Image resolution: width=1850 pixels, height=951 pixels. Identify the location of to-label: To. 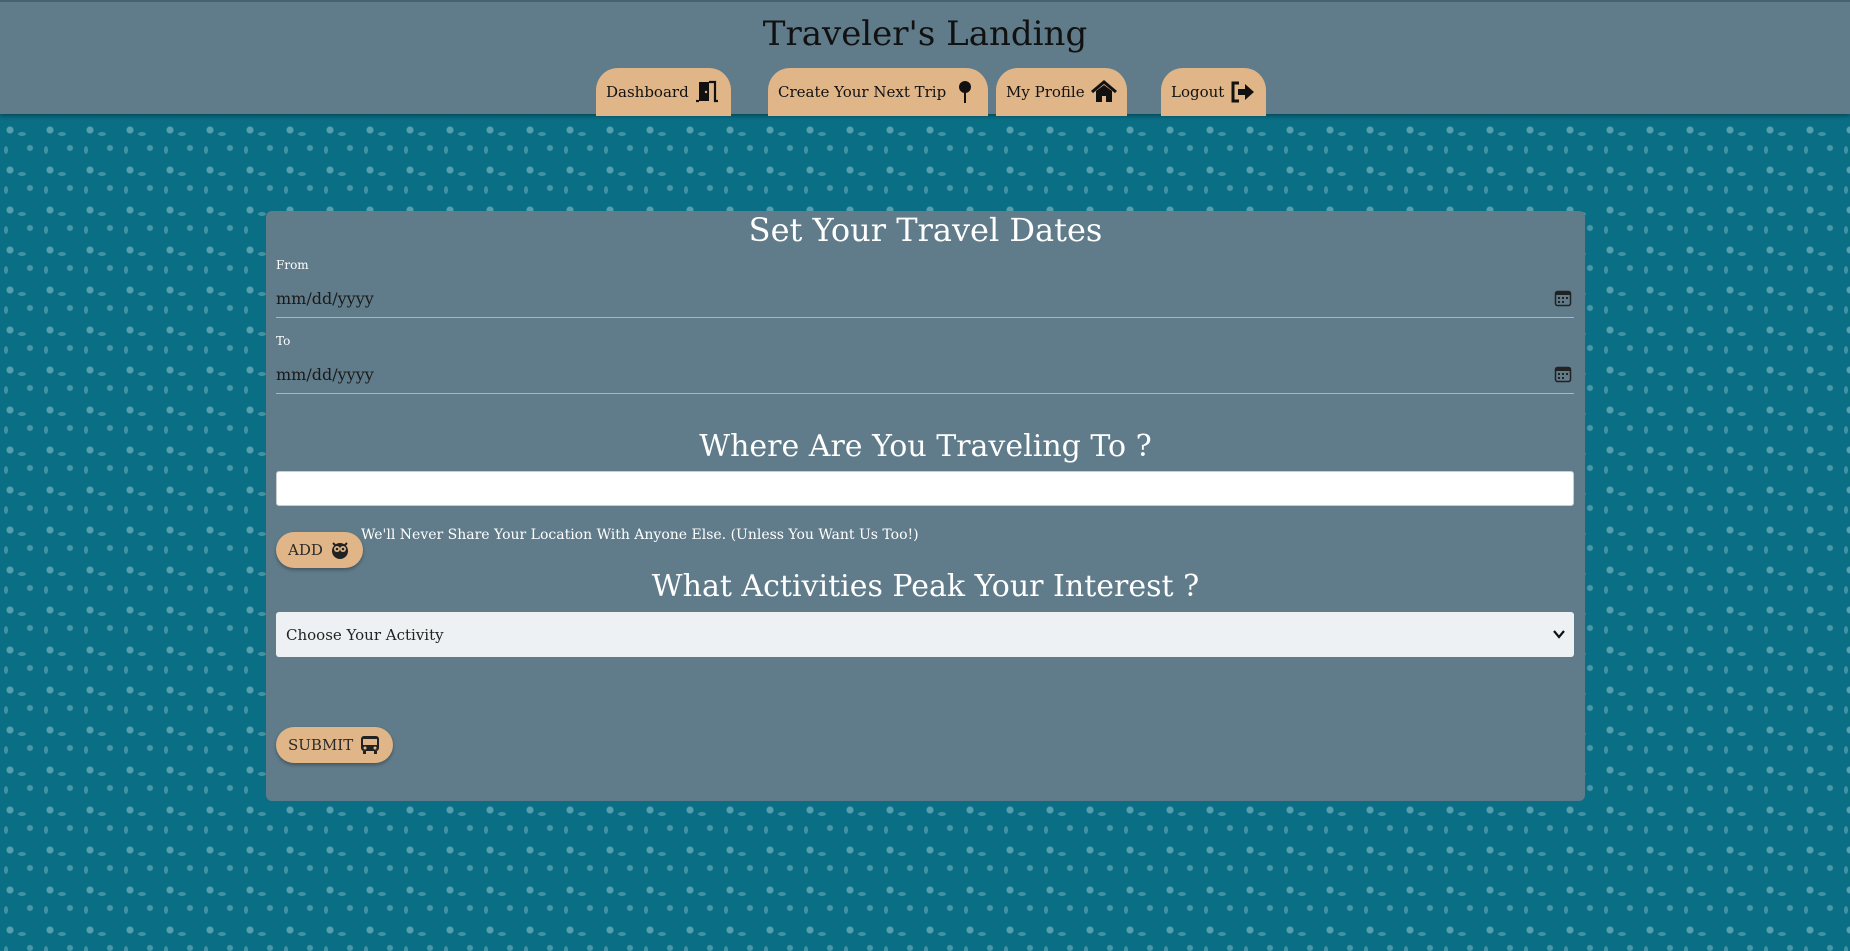
(283, 341).